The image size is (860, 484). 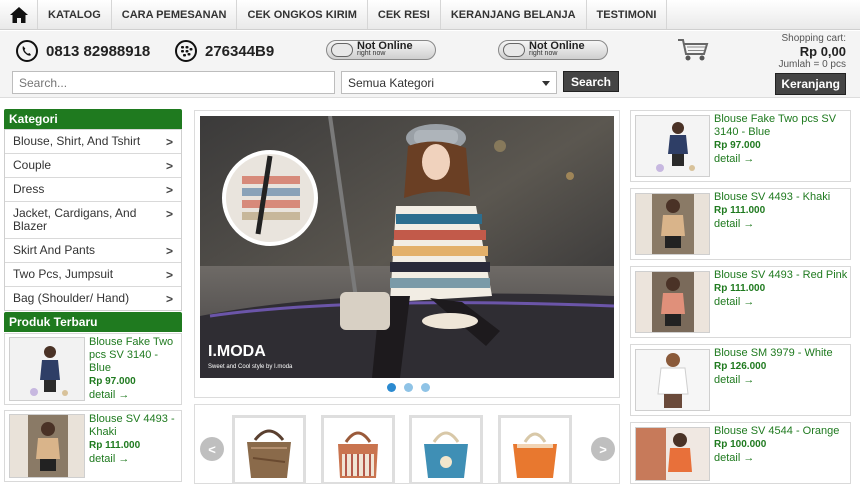 I want to click on phone-number: 0813 82988918, so click(x=98, y=51).